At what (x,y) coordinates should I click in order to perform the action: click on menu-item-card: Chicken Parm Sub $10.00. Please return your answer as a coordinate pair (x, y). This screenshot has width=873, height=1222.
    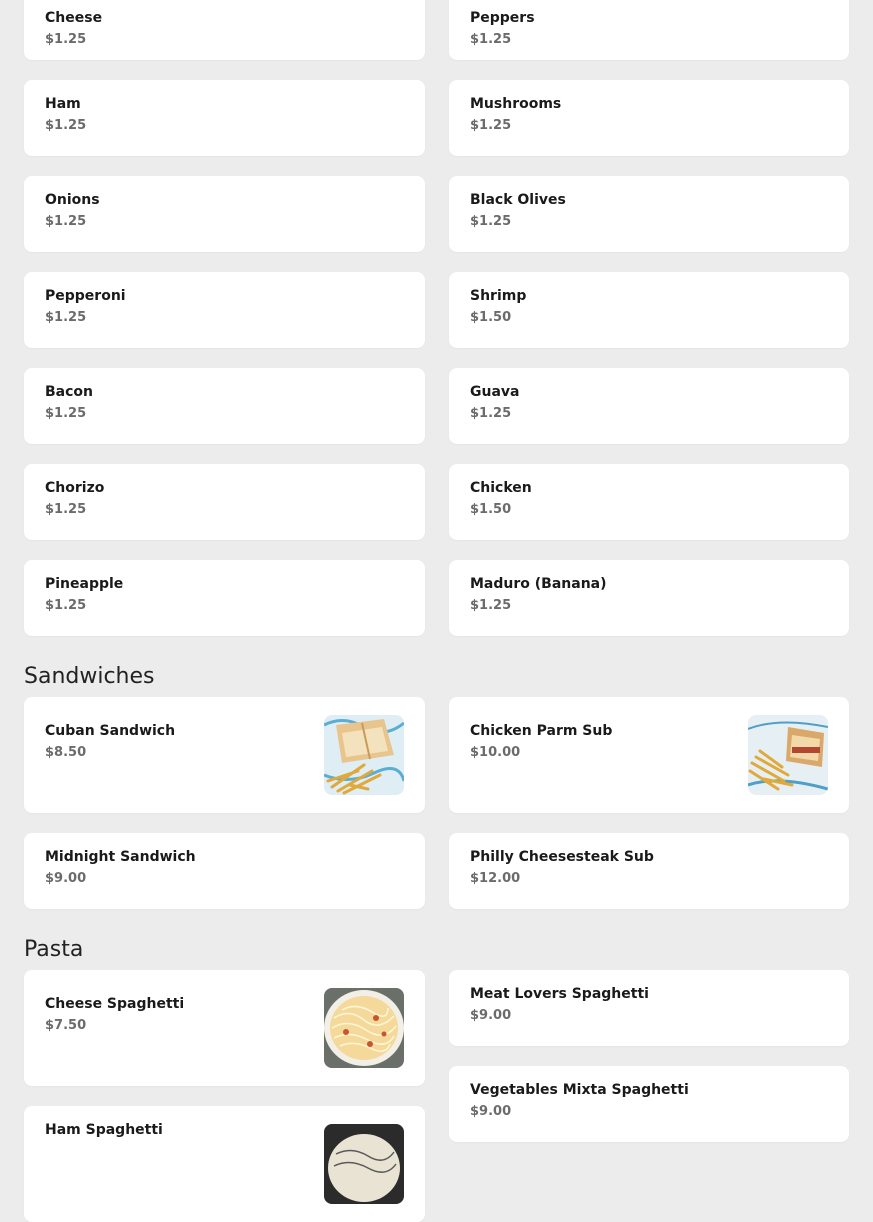
    Looking at the image, I should click on (649, 755).